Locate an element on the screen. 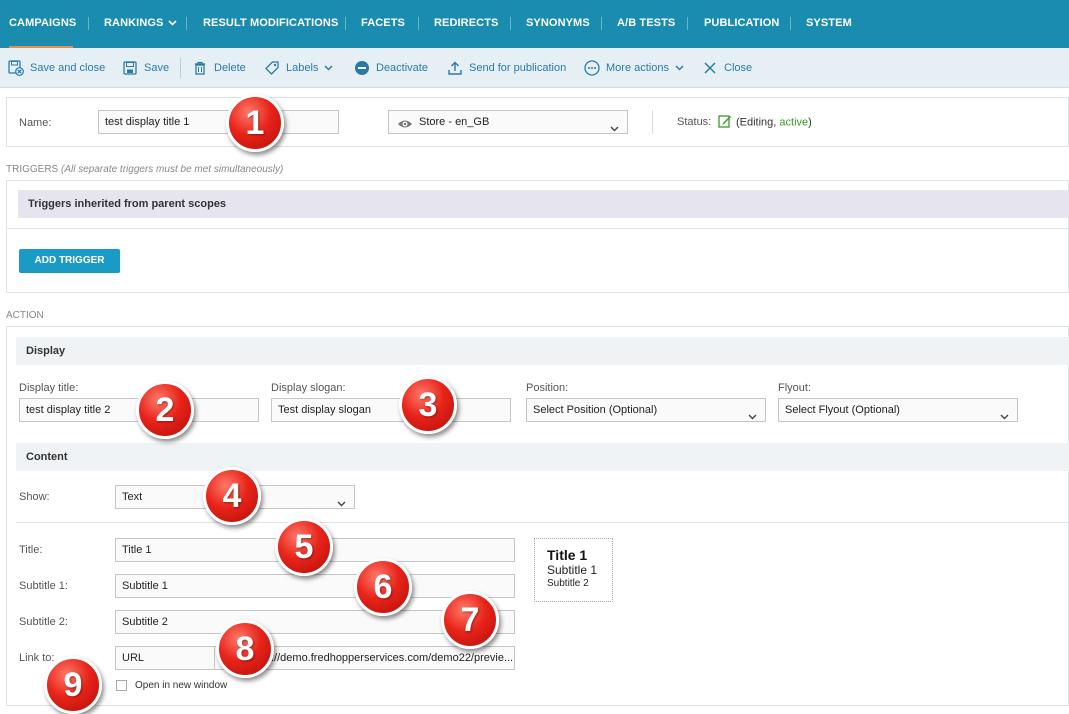 The width and height of the screenshot is (1069, 714). display-title-label: Display title: is located at coordinates (49, 388).